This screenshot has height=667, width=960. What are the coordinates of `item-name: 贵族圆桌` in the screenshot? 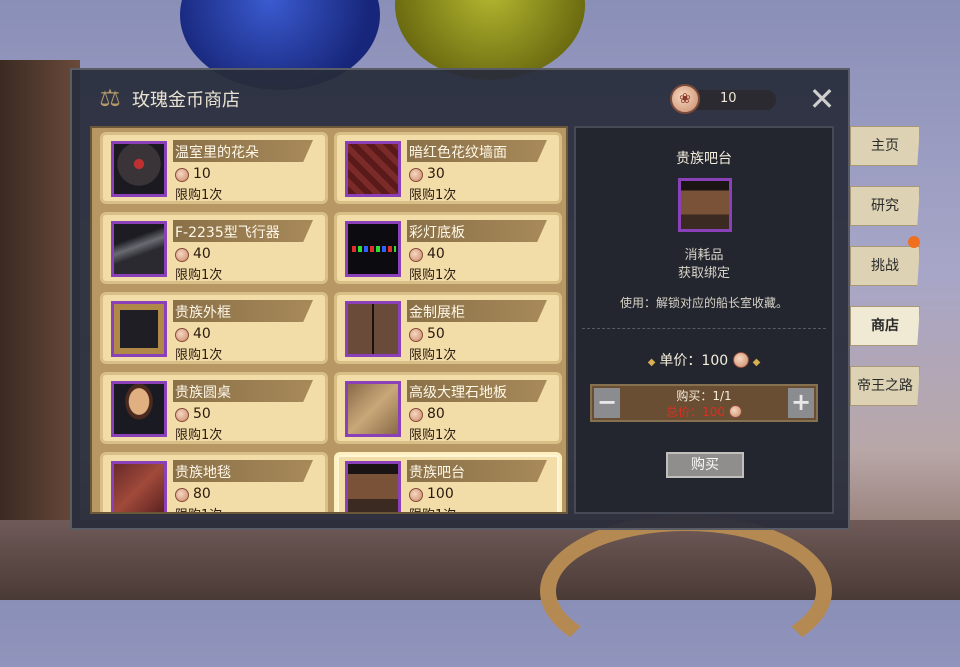 It's located at (203, 393).